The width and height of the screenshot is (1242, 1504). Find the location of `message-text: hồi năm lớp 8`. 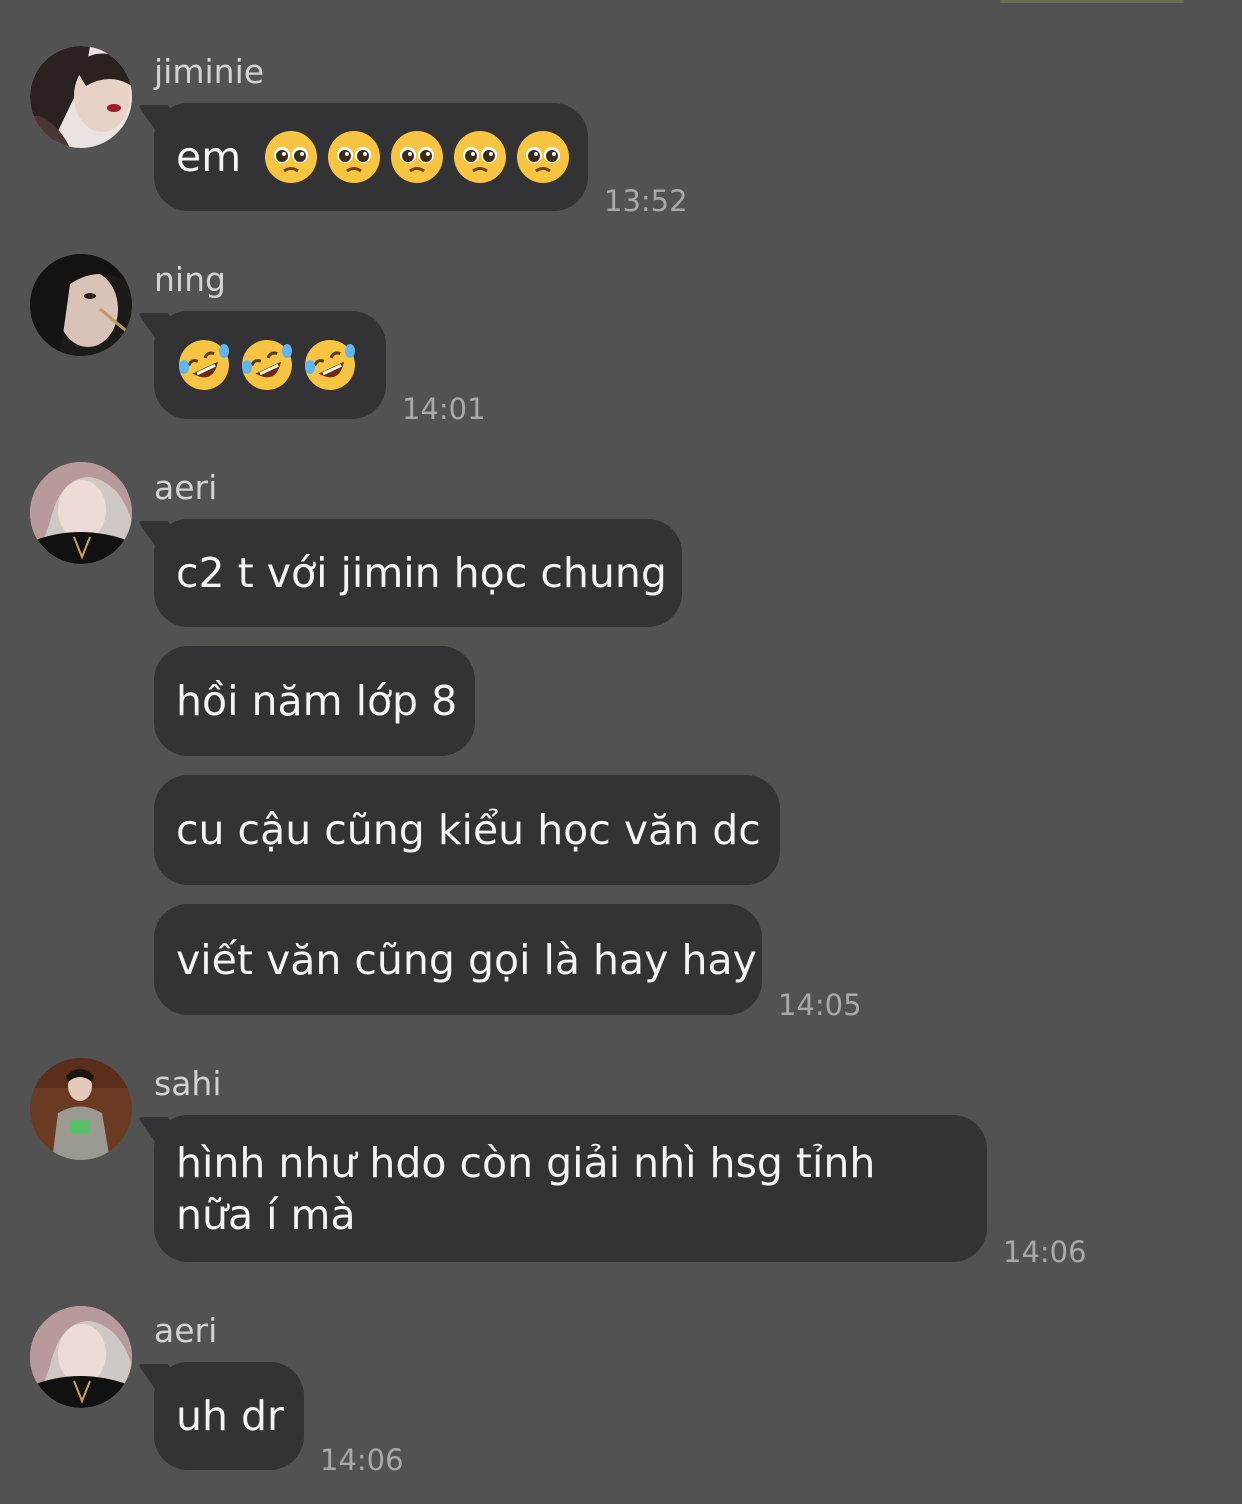

message-text: hồi năm lớp 8 is located at coordinates (317, 701).